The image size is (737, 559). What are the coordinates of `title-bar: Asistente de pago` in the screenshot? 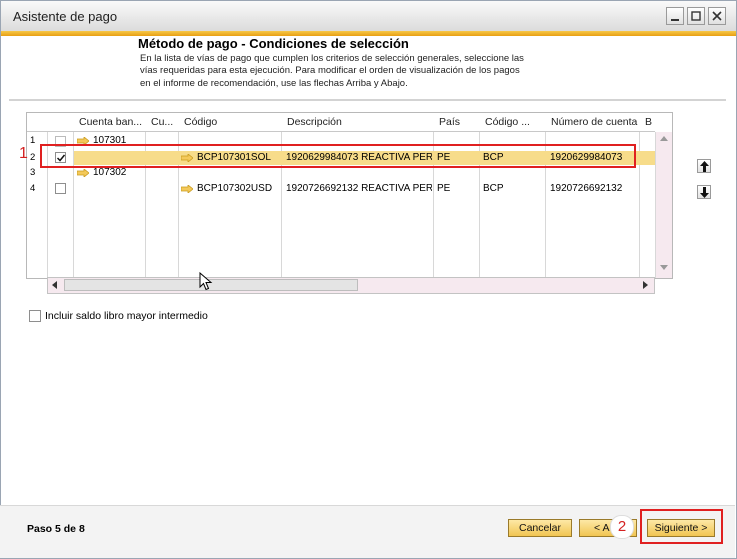 It's located at (368, 16).